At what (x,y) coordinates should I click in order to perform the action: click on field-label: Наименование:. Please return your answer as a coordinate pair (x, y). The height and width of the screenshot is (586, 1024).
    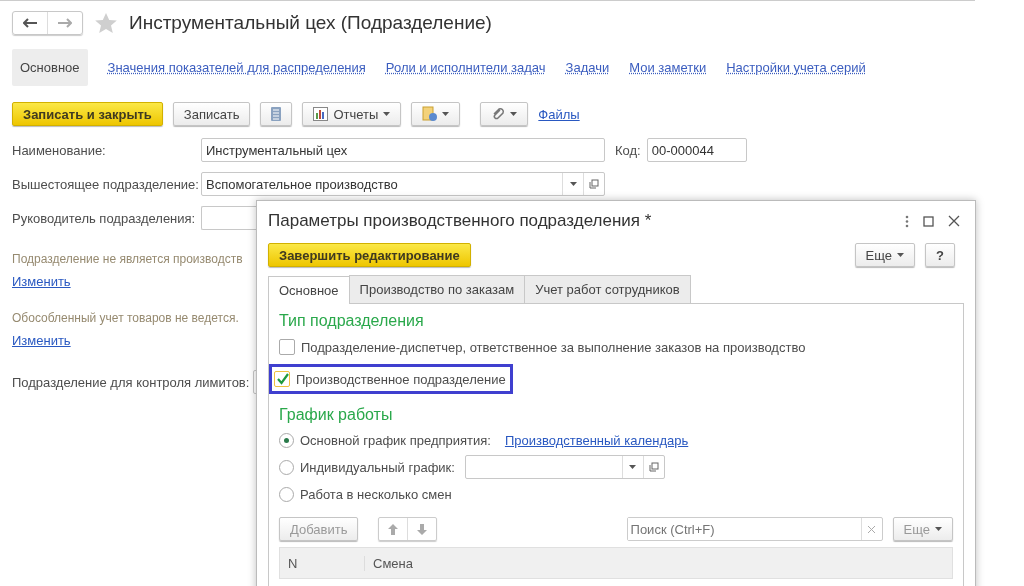
    Looking at the image, I should click on (59, 150).